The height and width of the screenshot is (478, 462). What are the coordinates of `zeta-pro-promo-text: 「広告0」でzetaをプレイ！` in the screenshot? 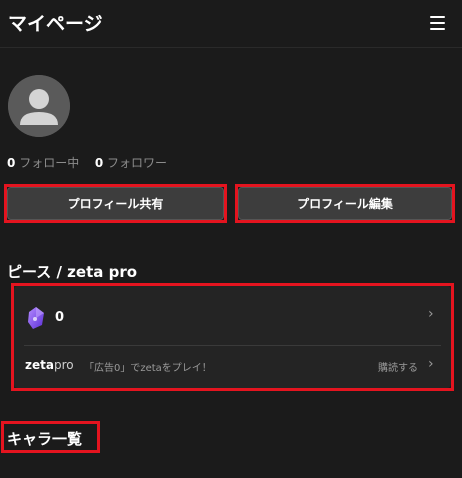 It's located at (148, 368).